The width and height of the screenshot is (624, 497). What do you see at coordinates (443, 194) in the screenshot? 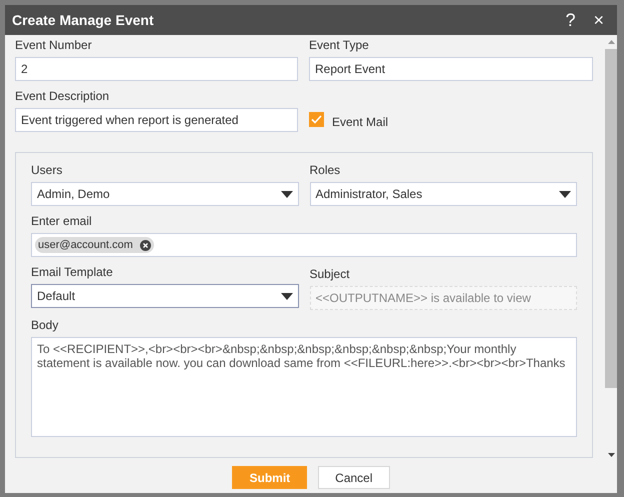
I see `dropdown: Administrator, Sales` at bounding box center [443, 194].